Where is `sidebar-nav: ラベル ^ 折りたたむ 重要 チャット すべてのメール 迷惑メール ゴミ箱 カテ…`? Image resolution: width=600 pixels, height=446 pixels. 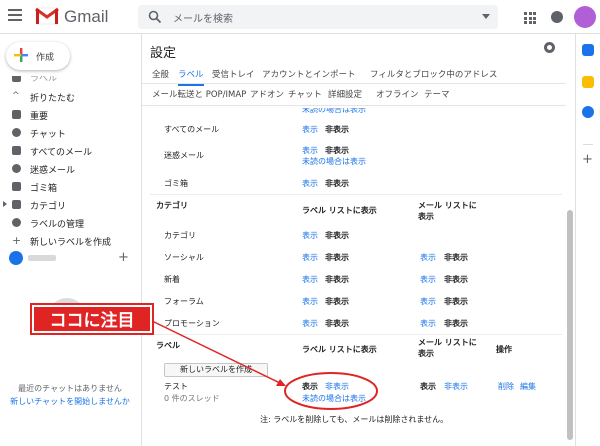 sidebar-nav: ラベル ^ 折りたたむ 重要 チャット すべてのメール 迷惑メール ゴミ箱 カテ… is located at coordinates (70, 163).